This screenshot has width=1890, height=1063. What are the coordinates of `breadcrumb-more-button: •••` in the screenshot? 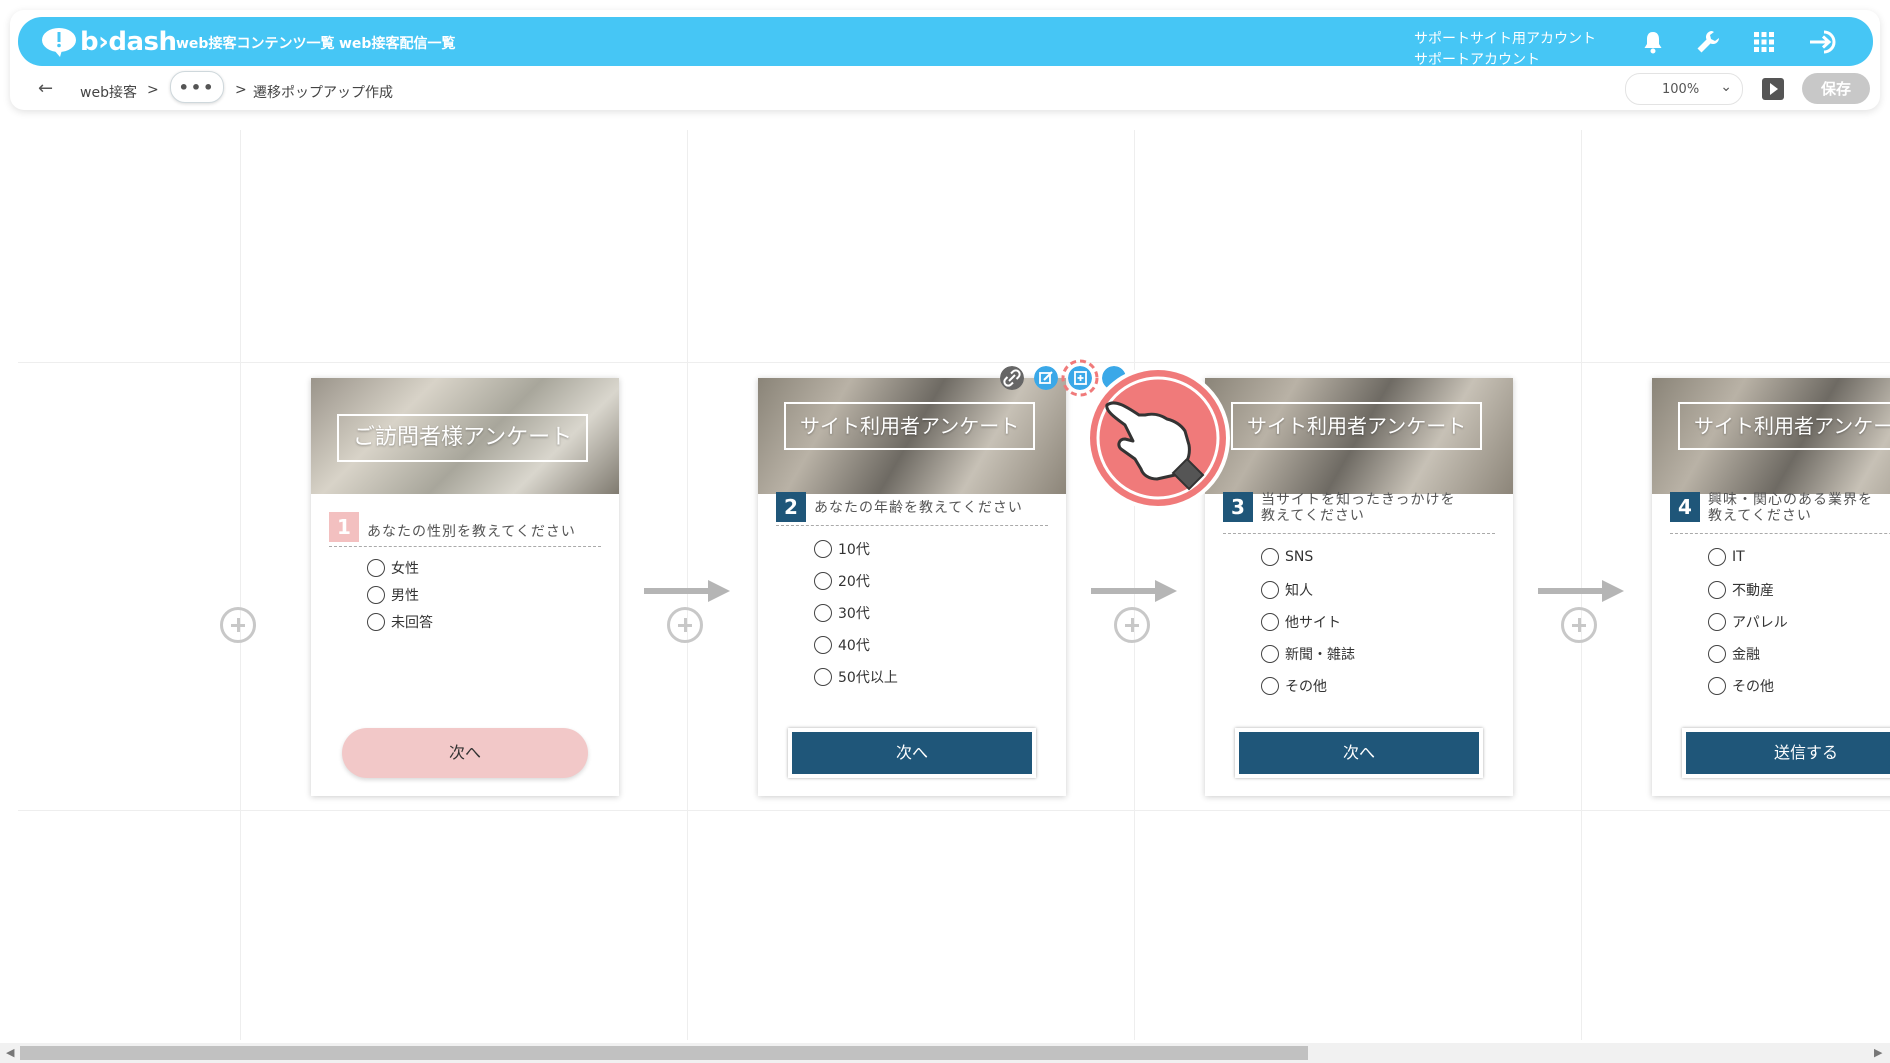 It's located at (197, 87).